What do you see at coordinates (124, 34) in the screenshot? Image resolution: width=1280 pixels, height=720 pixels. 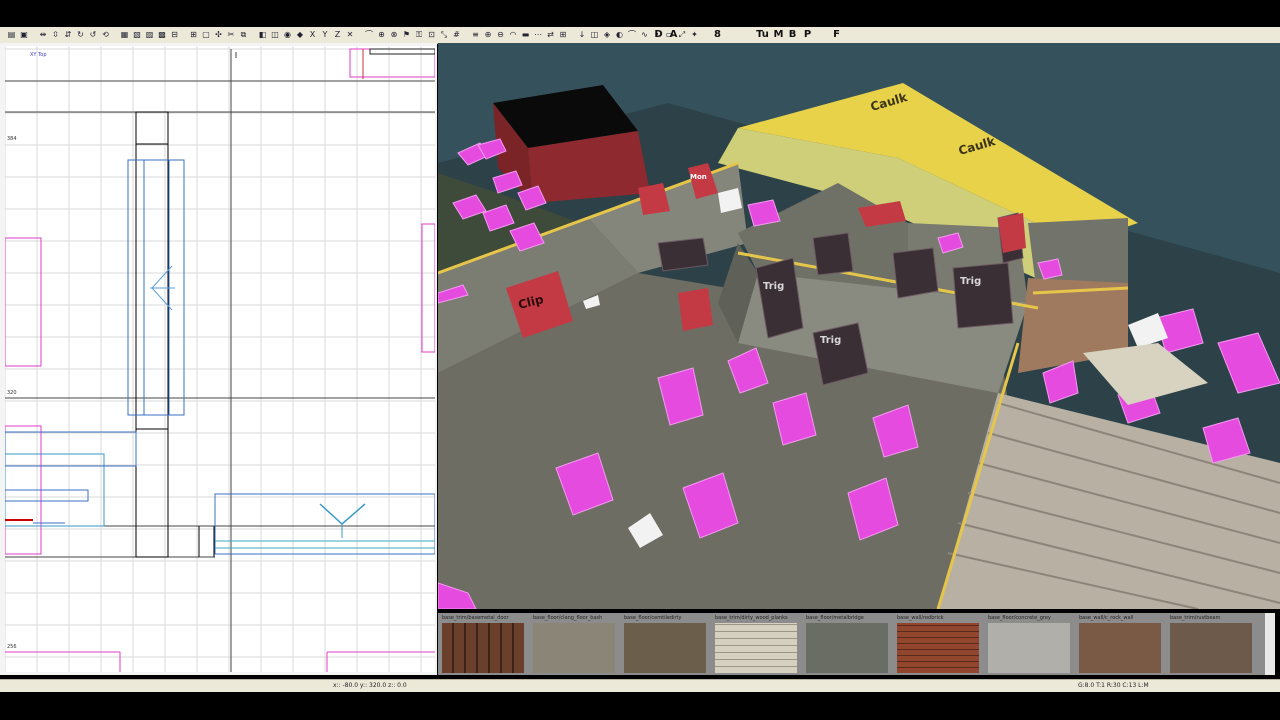 I see `select-complete-tall-icon: ▦` at bounding box center [124, 34].